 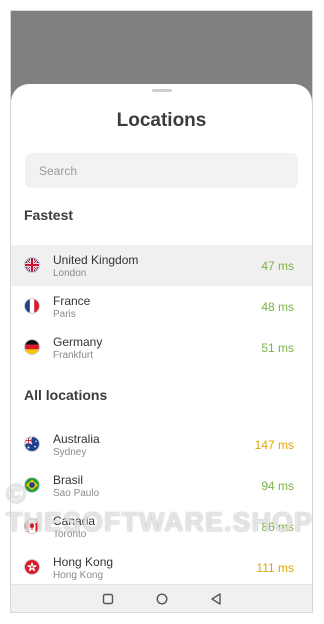 What do you see at coordinates (68, 480) in the screenshot?
I see `country-name: Brasil` at bounding box center [68, 480].